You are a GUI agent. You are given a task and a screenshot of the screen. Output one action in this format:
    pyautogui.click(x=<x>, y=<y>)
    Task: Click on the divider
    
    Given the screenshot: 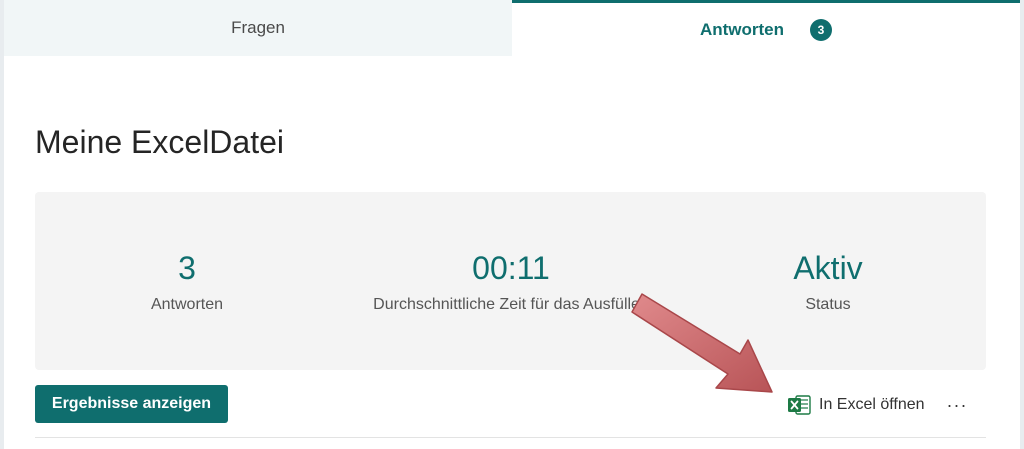 What is the action you would take?
    pyautogui.click(x=510, y=437)
    